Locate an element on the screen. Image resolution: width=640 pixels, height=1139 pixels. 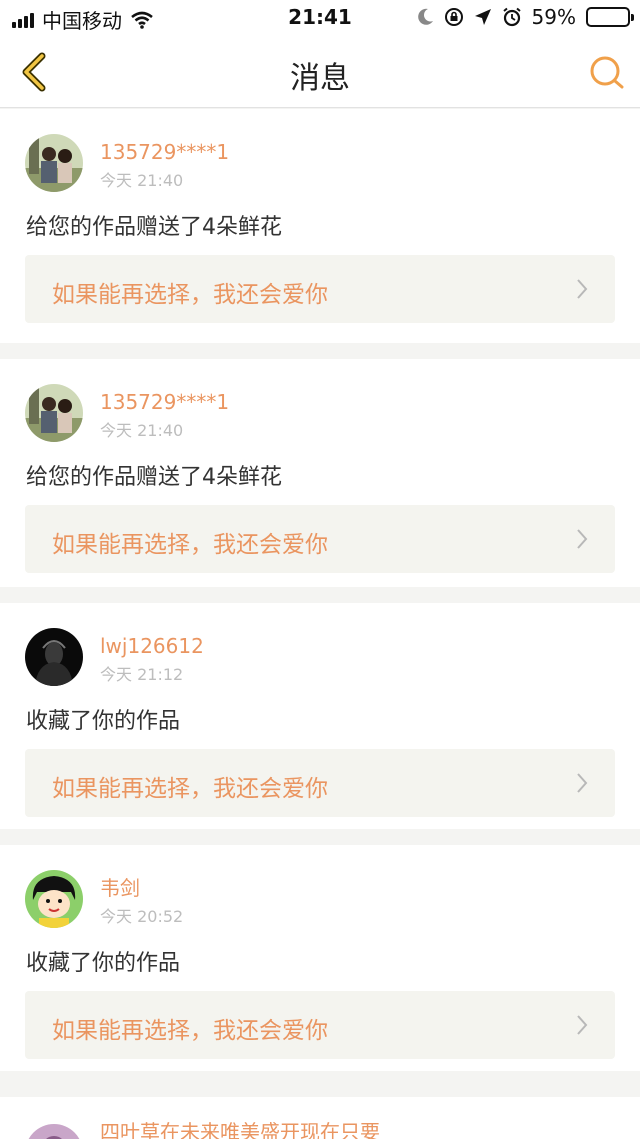
timestamp: 今天 20:52 is located at coordinates (142, 916).